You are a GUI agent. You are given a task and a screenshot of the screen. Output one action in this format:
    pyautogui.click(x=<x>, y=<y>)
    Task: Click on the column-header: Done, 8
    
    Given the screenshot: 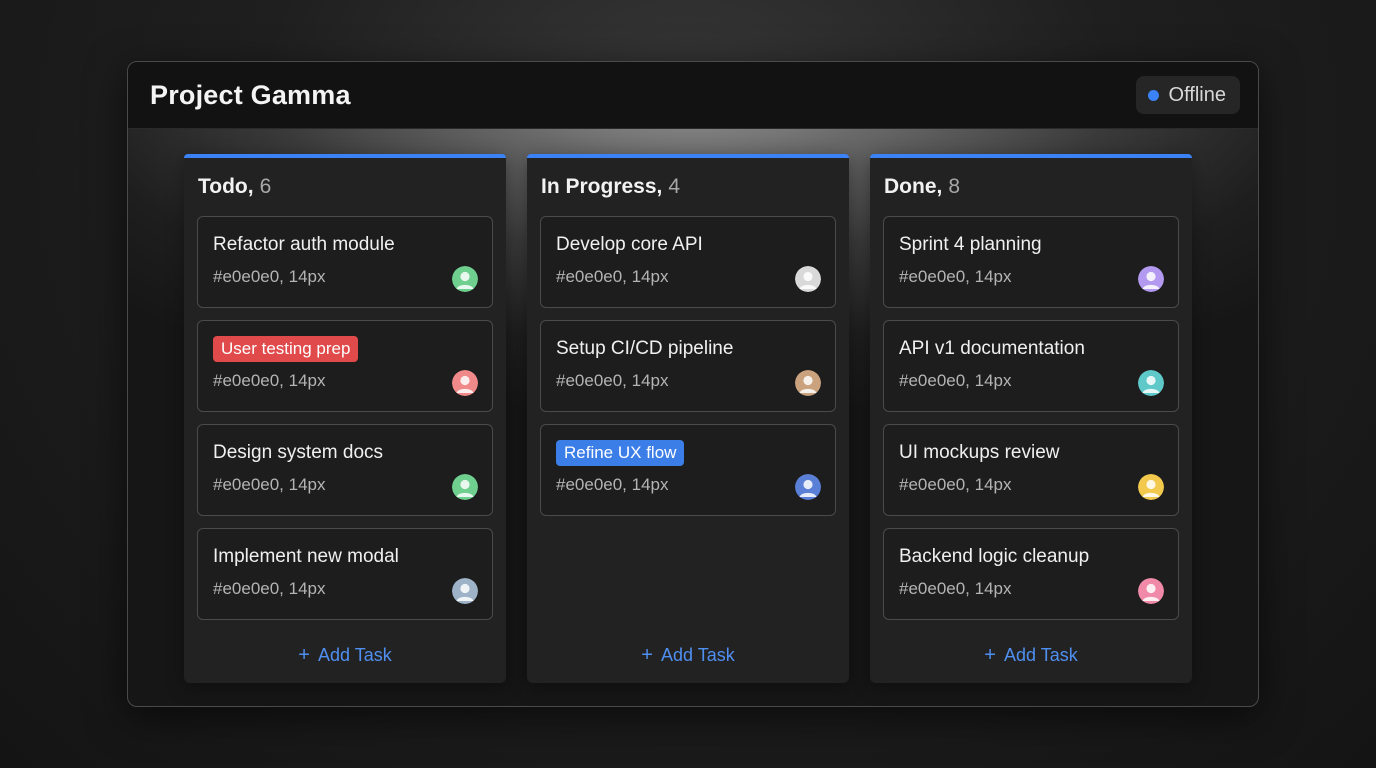 What is the action you would take?
    pyautogui.click(x=922, y=186)
    